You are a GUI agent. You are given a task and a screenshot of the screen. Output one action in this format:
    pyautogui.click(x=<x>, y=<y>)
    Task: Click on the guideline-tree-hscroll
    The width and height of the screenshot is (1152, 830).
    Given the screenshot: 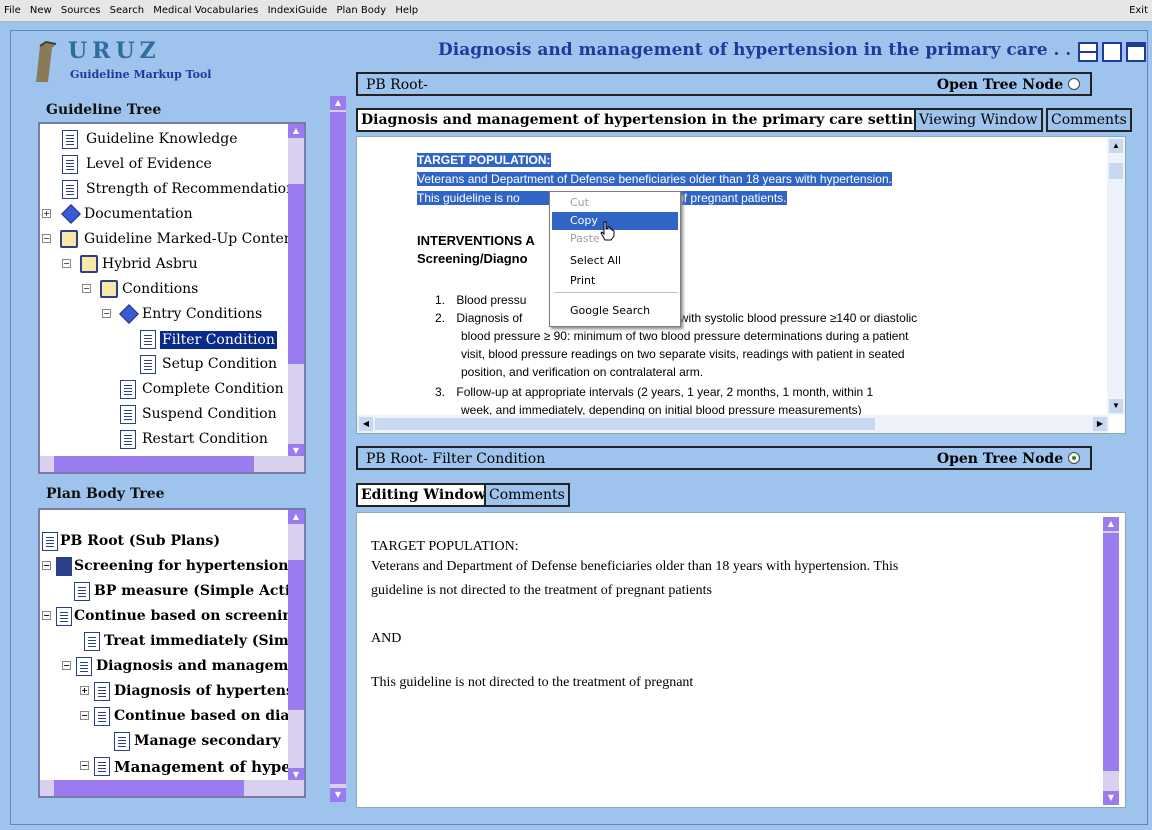 What is the action you would take?
    pyautogui.click(x=172, y=464)
    